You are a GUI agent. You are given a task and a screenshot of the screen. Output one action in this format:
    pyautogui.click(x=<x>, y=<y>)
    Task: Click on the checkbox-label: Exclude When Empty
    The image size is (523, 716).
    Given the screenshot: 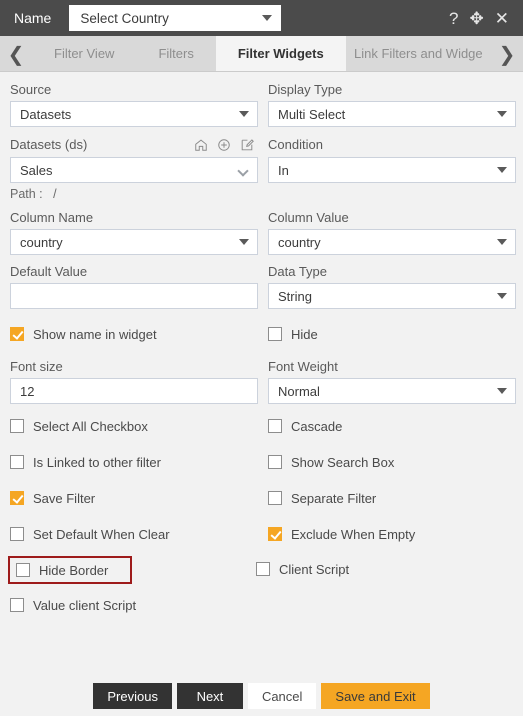 What is the action you would take?
    pyautogui.click(x=353, y=534)
    